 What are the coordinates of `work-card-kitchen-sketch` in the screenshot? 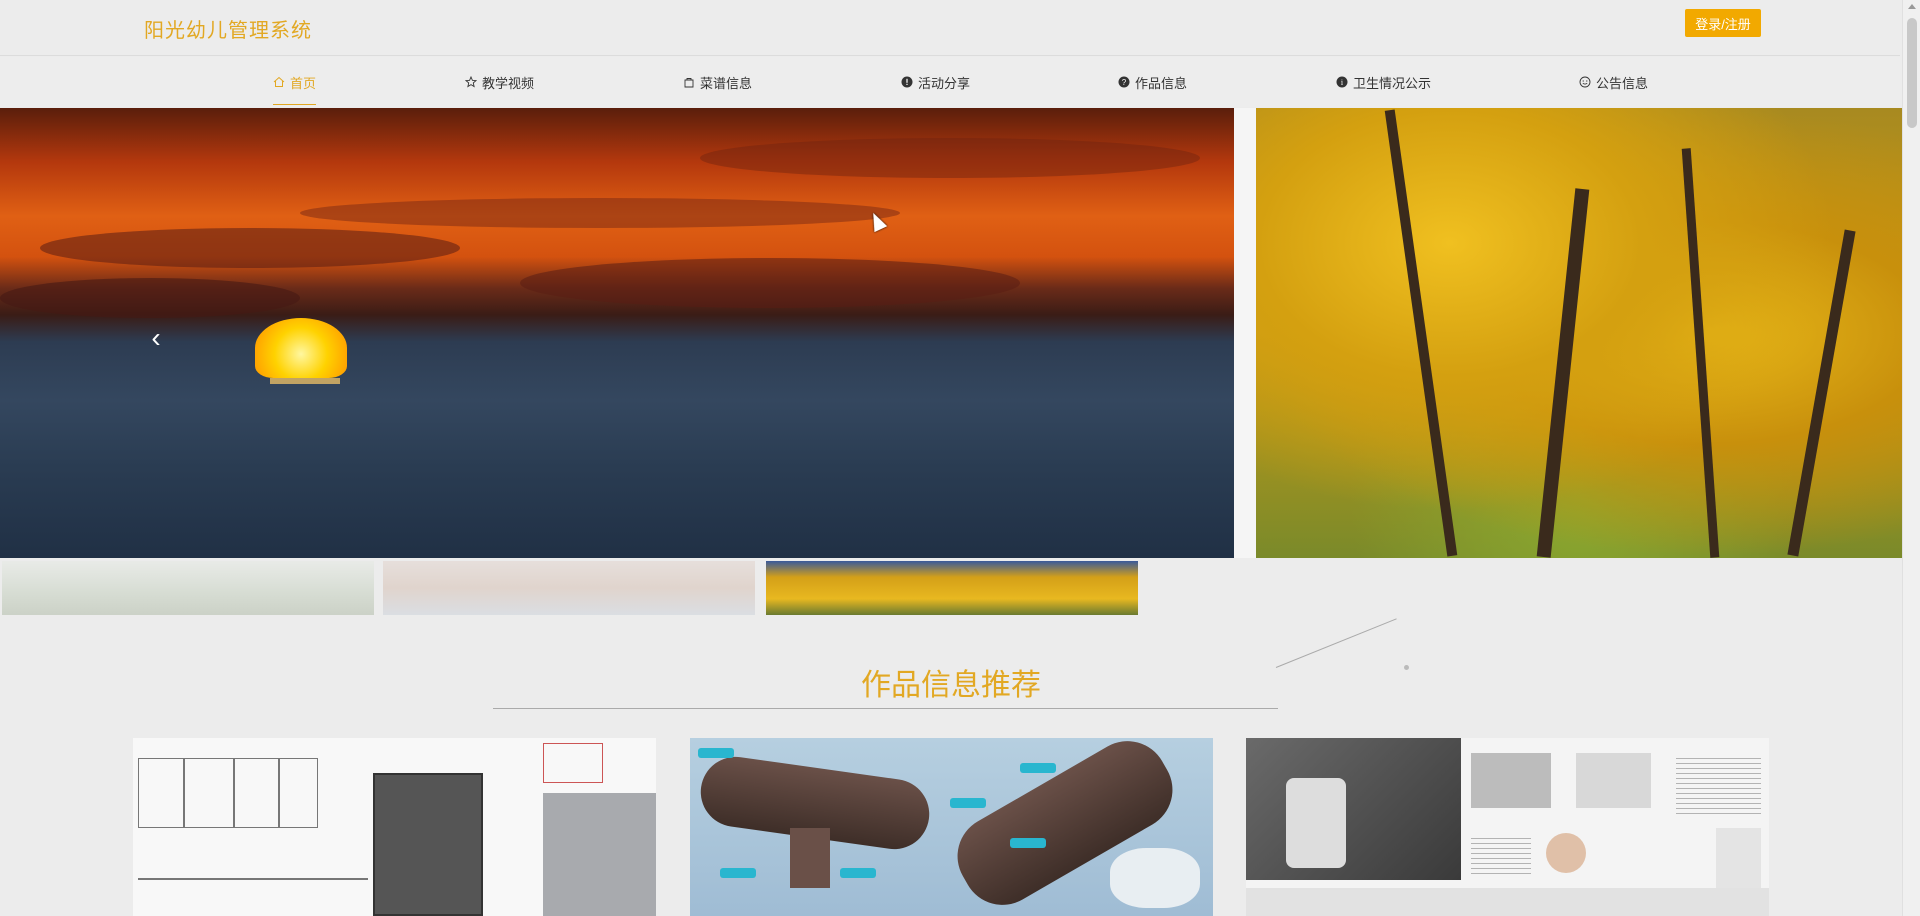 It's located at (394, 827).